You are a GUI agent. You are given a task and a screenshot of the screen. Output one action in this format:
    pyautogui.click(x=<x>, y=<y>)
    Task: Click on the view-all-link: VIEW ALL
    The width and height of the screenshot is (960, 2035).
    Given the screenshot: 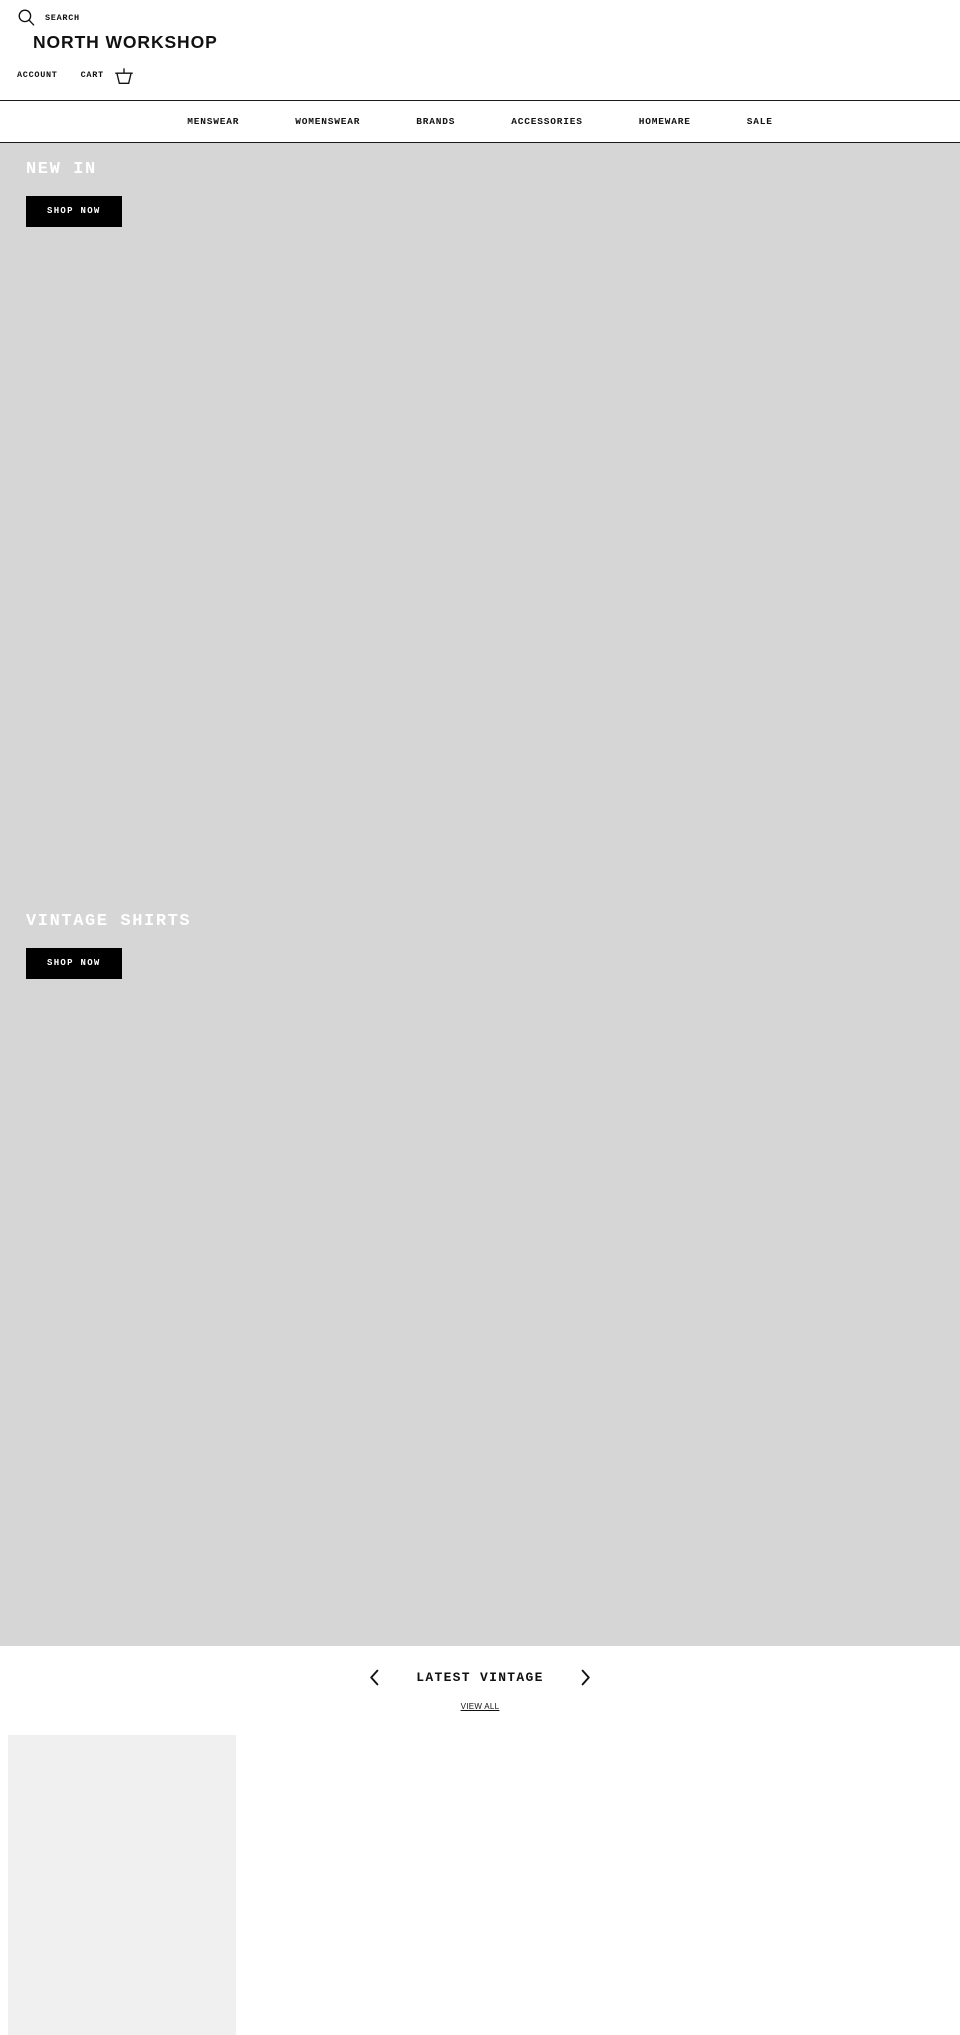 What is the action you would take?
    pyautogui.click(x=480, y=1706)
    